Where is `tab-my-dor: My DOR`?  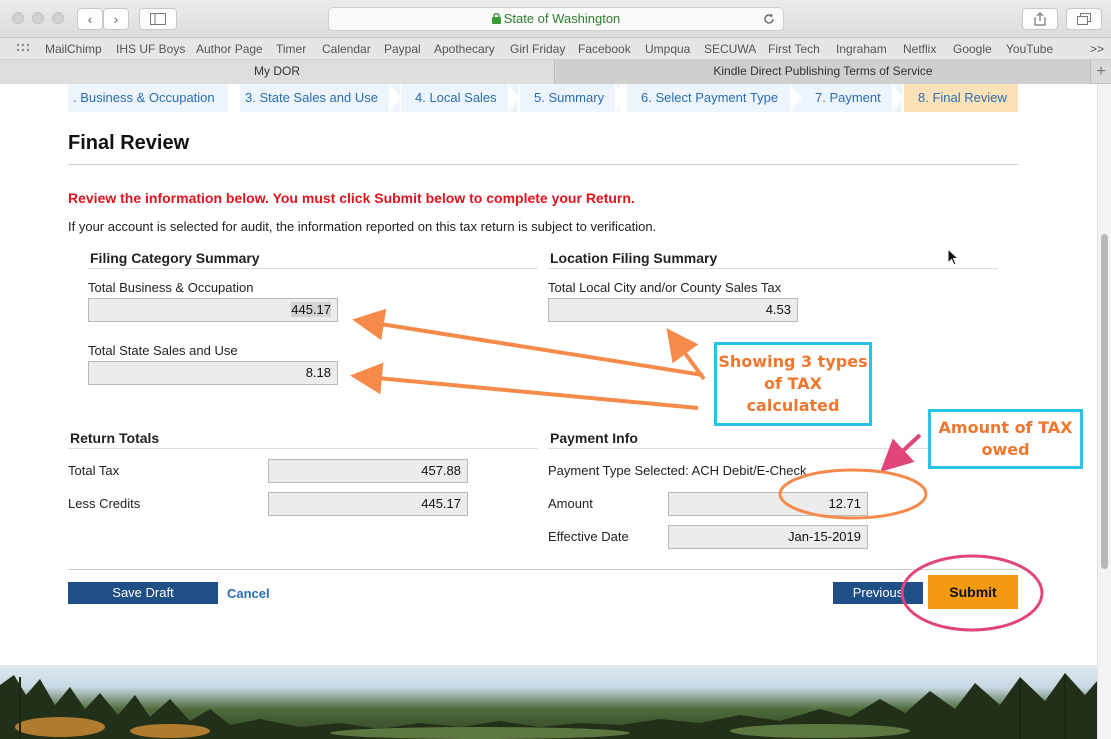
tab-my-dor: My DOR is located at coordinates (277, 72).